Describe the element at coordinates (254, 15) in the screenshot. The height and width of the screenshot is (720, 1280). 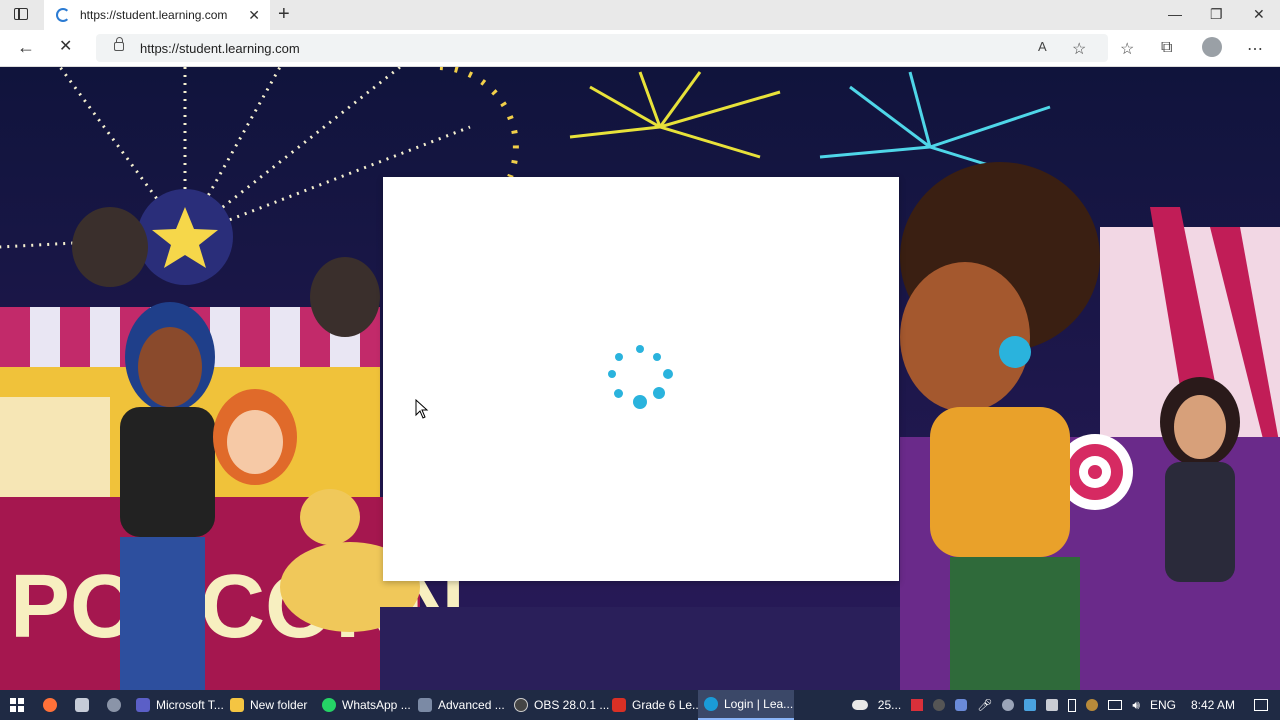
I see `close-tab-icon: ✕` at that location.